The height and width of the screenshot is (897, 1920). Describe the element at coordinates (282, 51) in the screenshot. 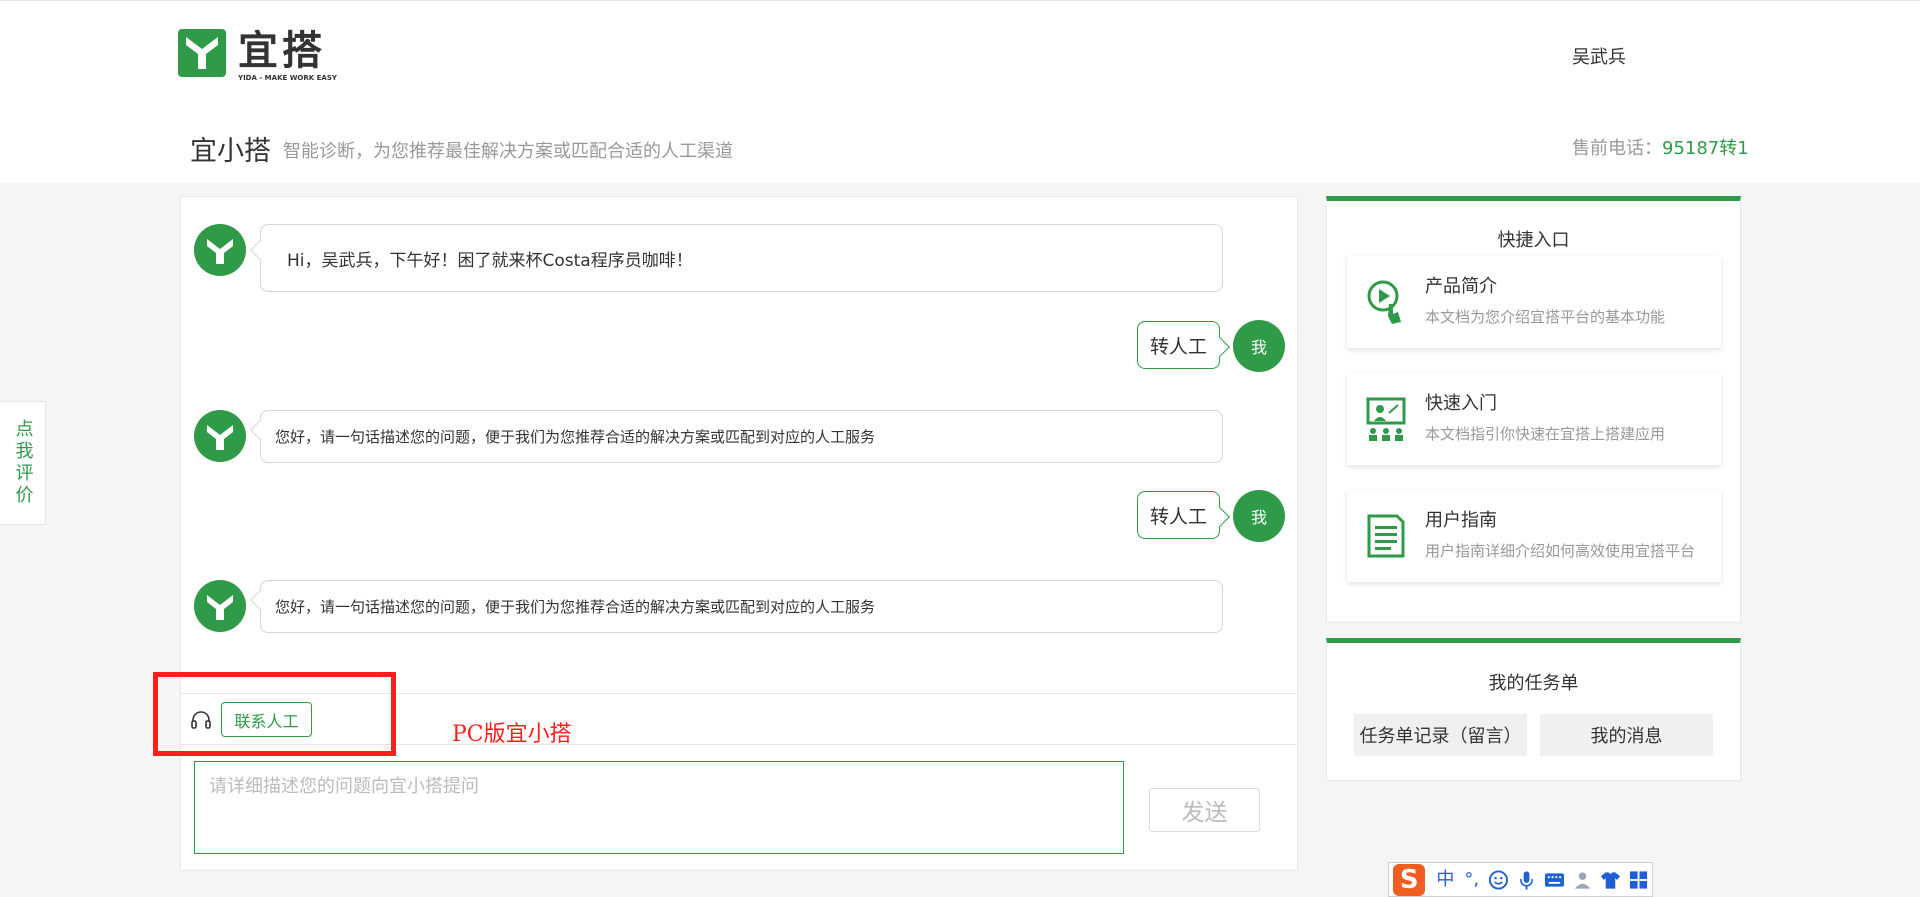

I see `brand-name: 宜搭` at that location.